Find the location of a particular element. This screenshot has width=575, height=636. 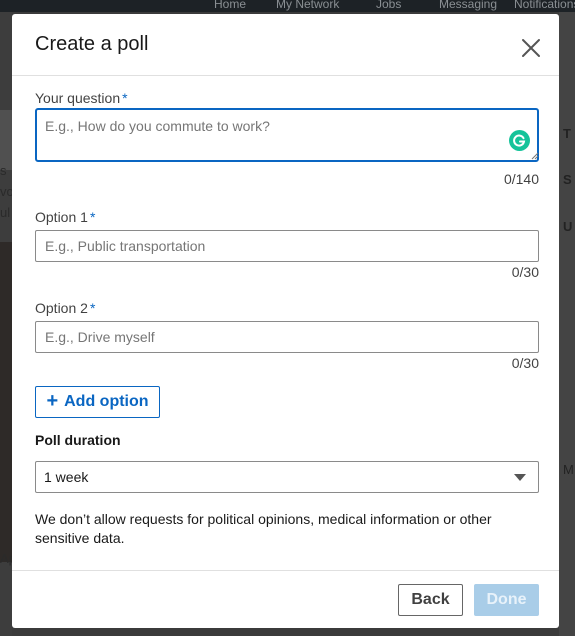

chevron-down-icon is located at coordinates (520, 477).